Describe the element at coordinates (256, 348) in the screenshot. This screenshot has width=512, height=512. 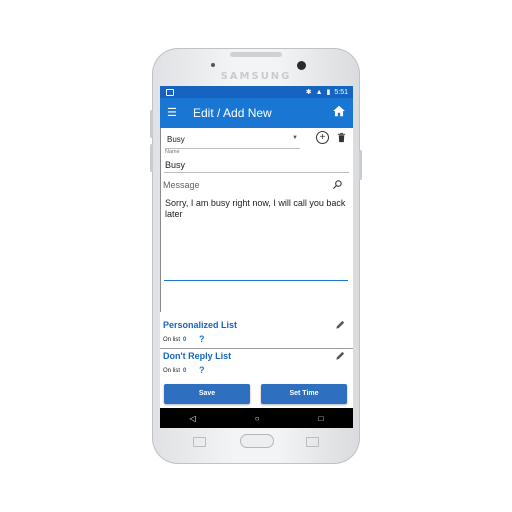
I see `section-divider` at that location.